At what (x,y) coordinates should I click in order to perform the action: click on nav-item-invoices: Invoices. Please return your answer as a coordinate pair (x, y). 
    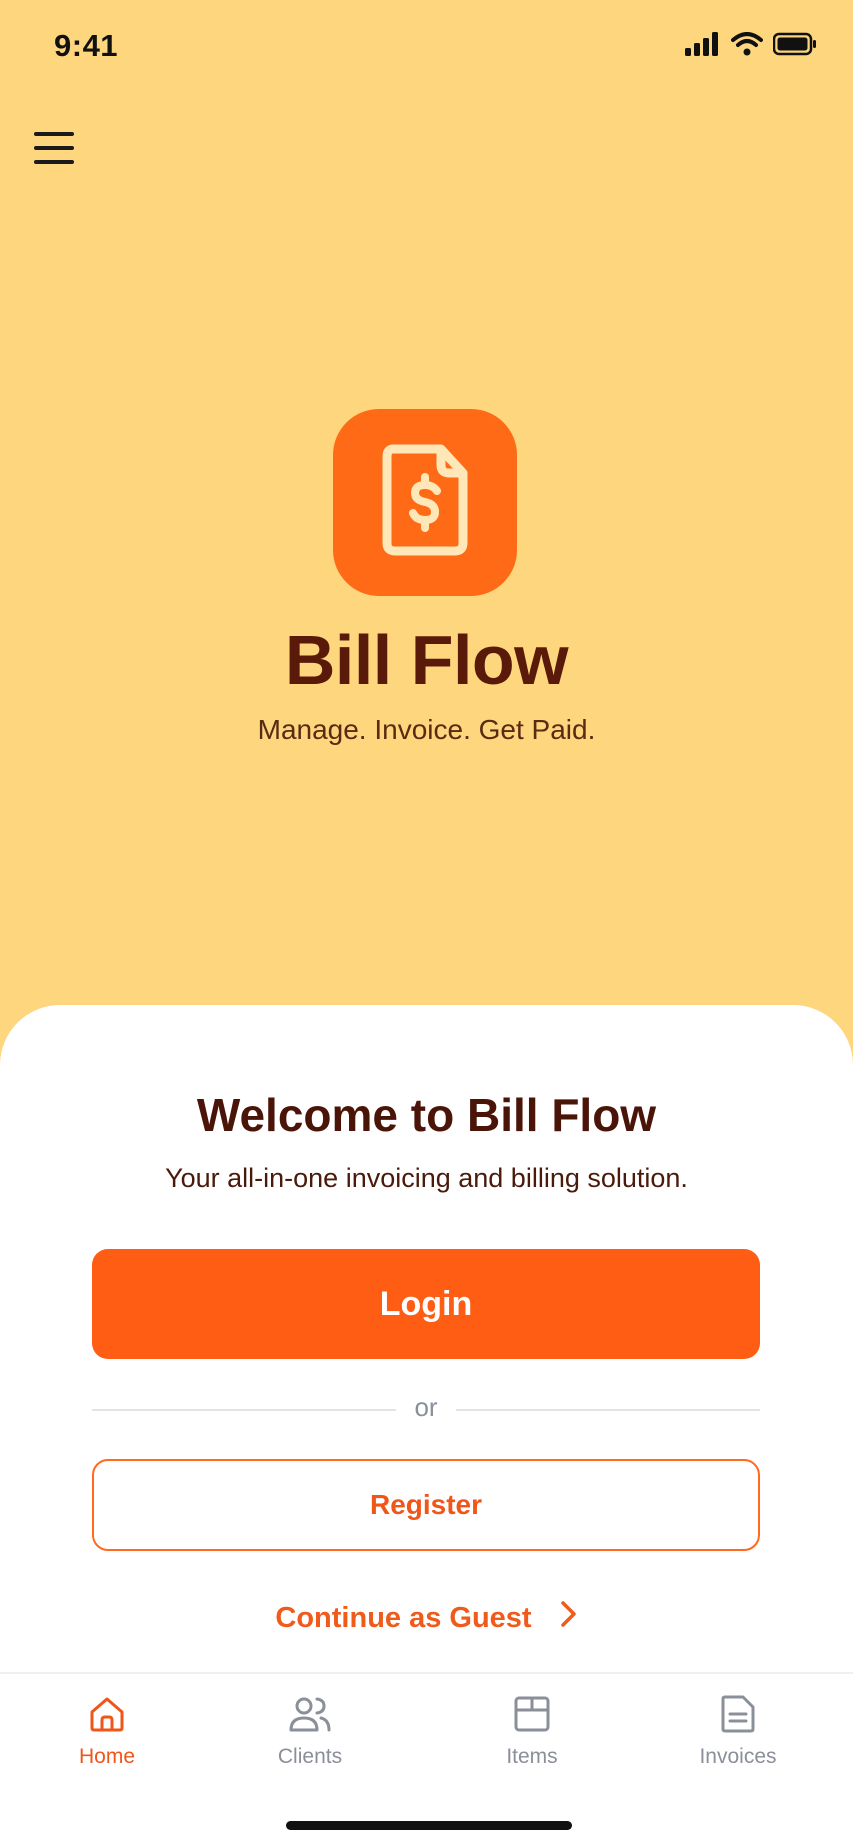
    Looking at the image, I should click on (738, 1731).